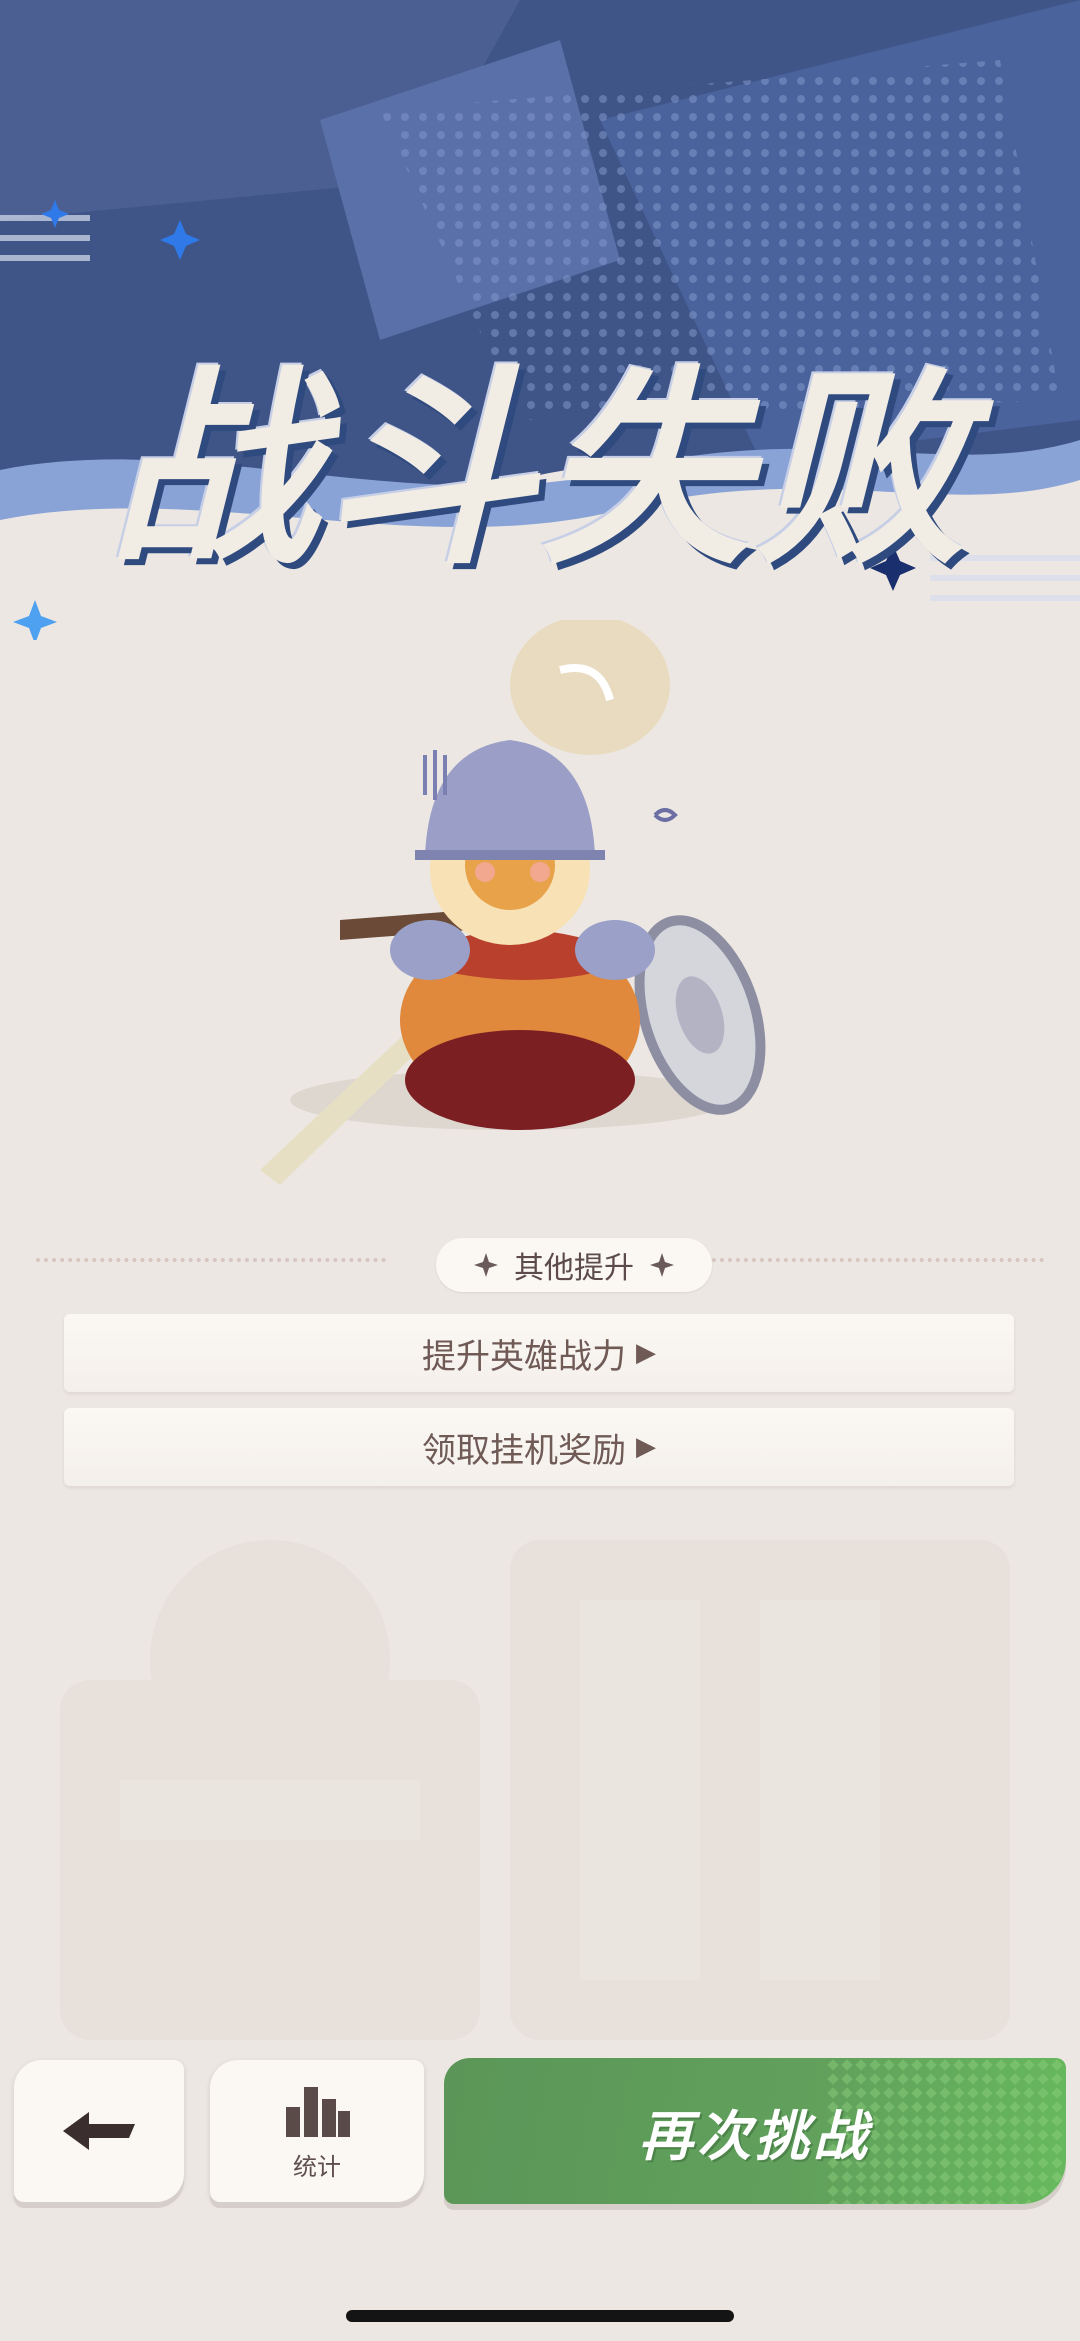 The image size is (1080, 2341). I want to click on claim-idle-rewards-button: 领取挂机奖励 ▶, so click(539, 1447).